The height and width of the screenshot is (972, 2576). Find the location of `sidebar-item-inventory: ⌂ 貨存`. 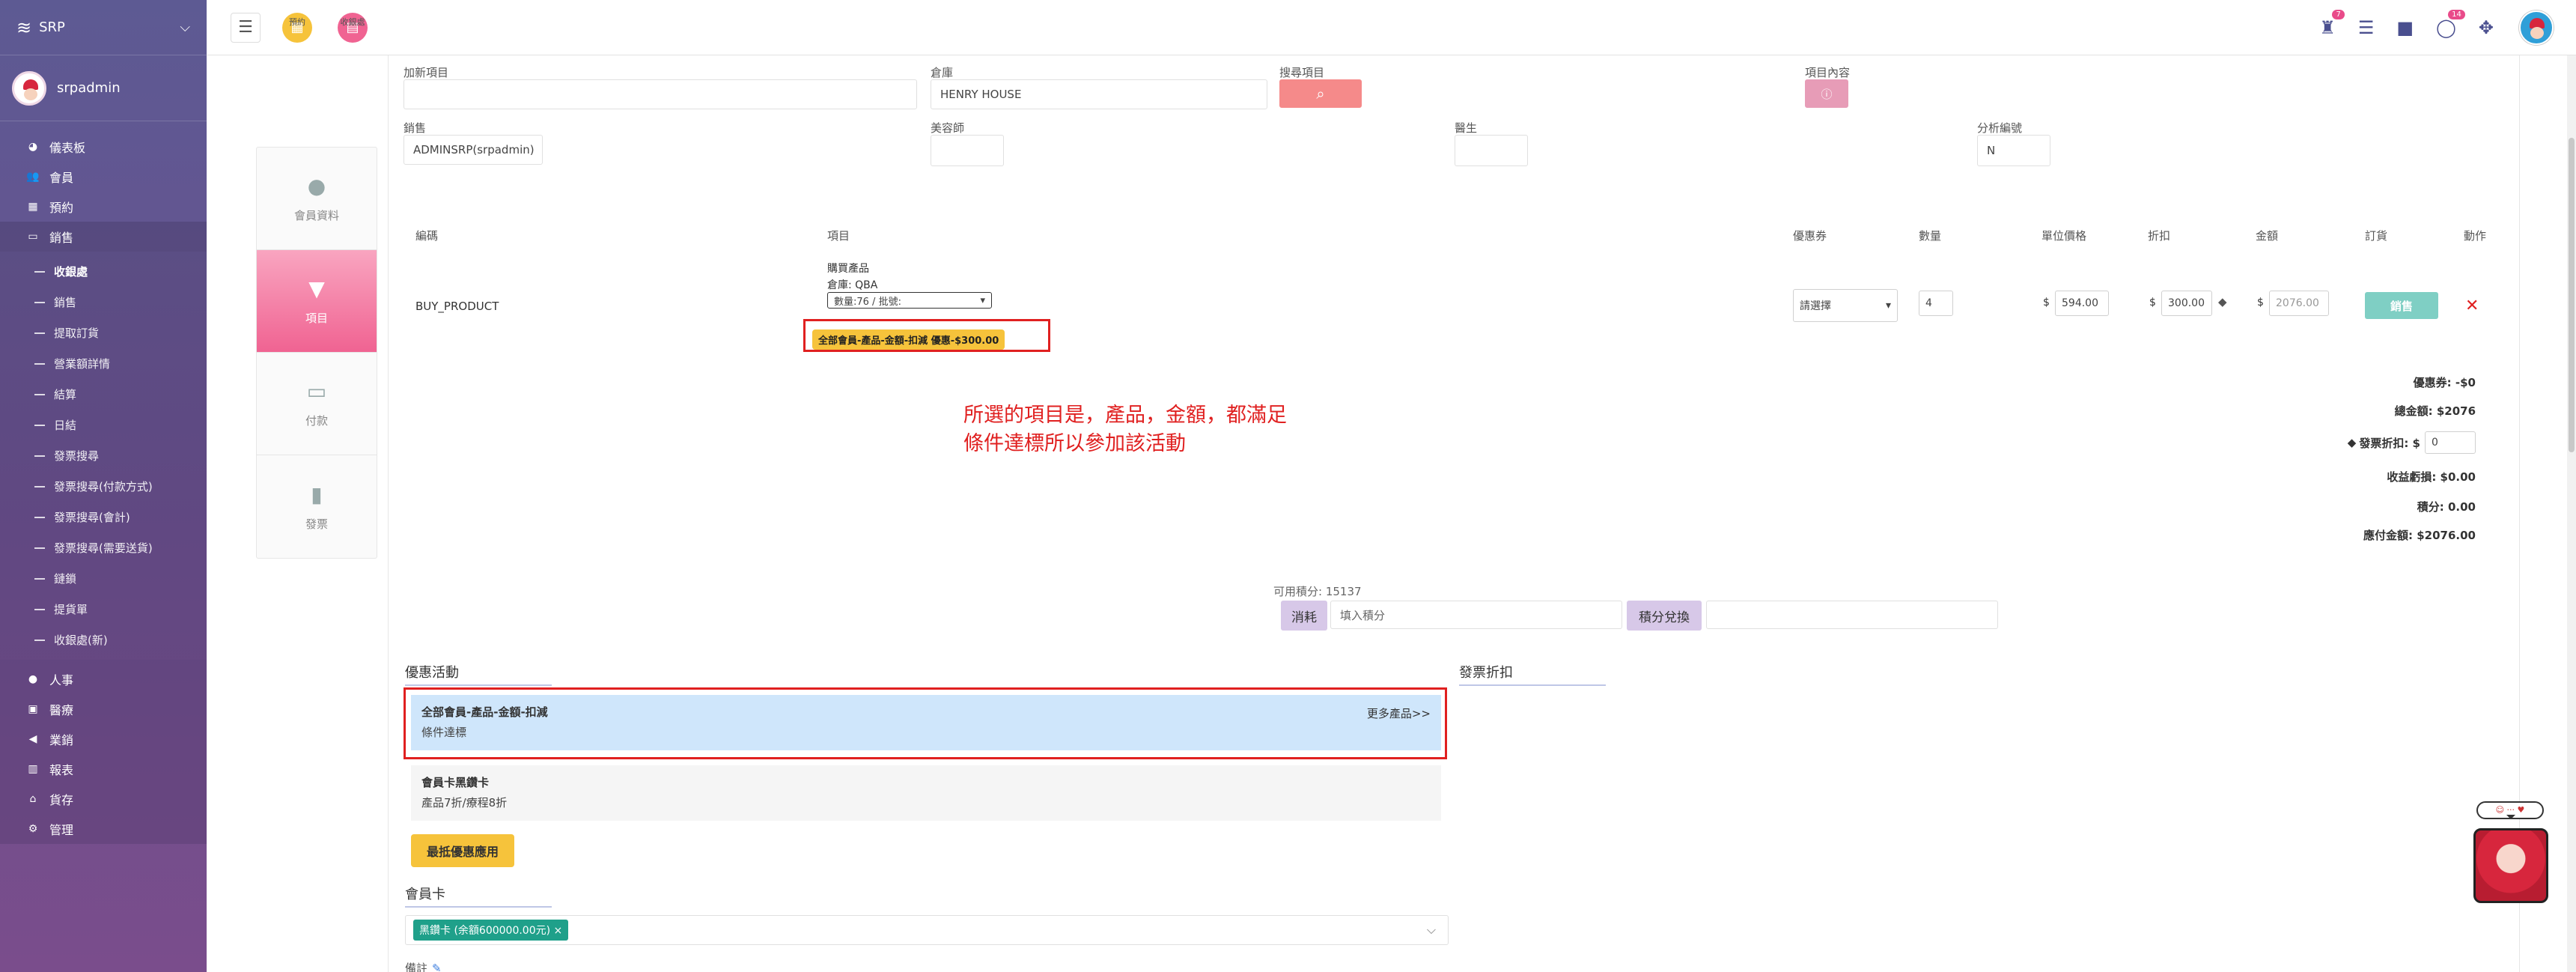

sidebar-item-inventory: ⌂ 貨存 is located at coordinates (104, 799).